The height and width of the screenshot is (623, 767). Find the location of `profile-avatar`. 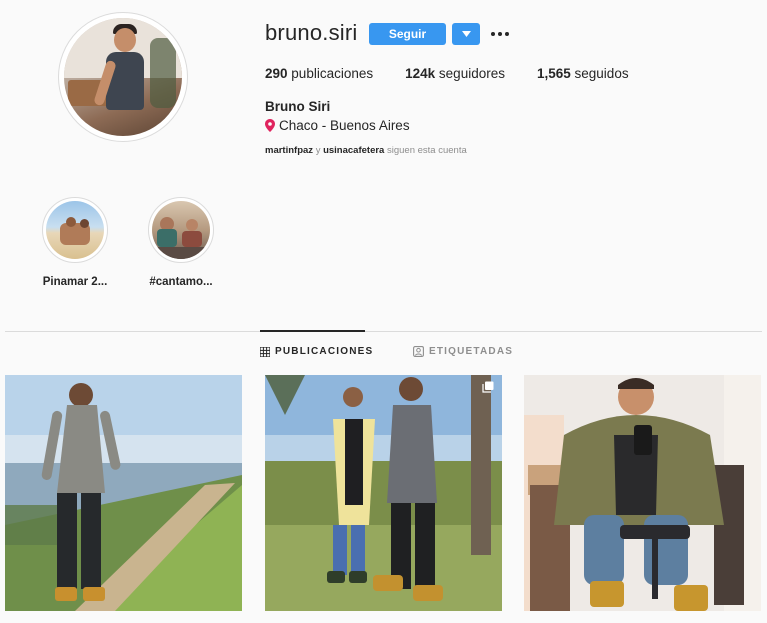

profile-avatar is located at coordinates (123, 77).